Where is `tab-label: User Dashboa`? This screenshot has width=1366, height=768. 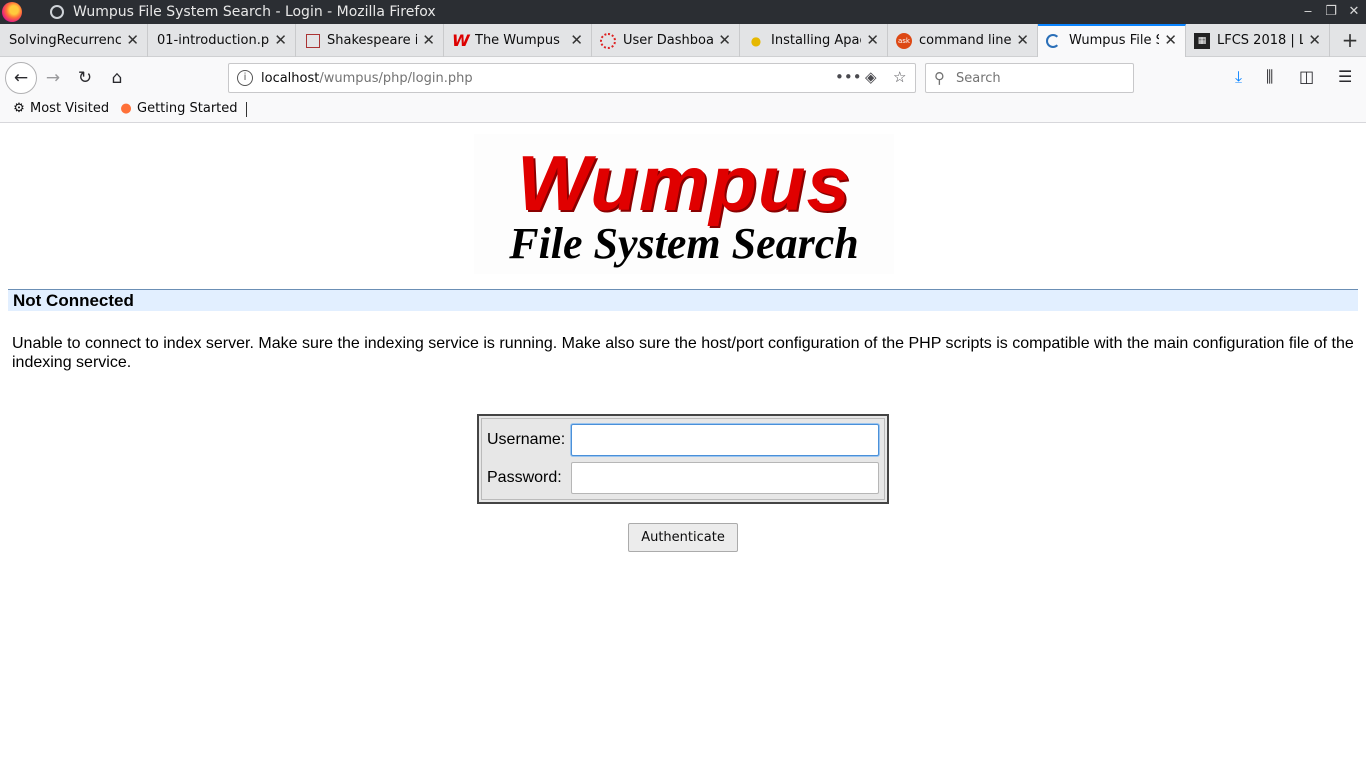 tab-label: User Dashboa is located at coordinates (668, 40).